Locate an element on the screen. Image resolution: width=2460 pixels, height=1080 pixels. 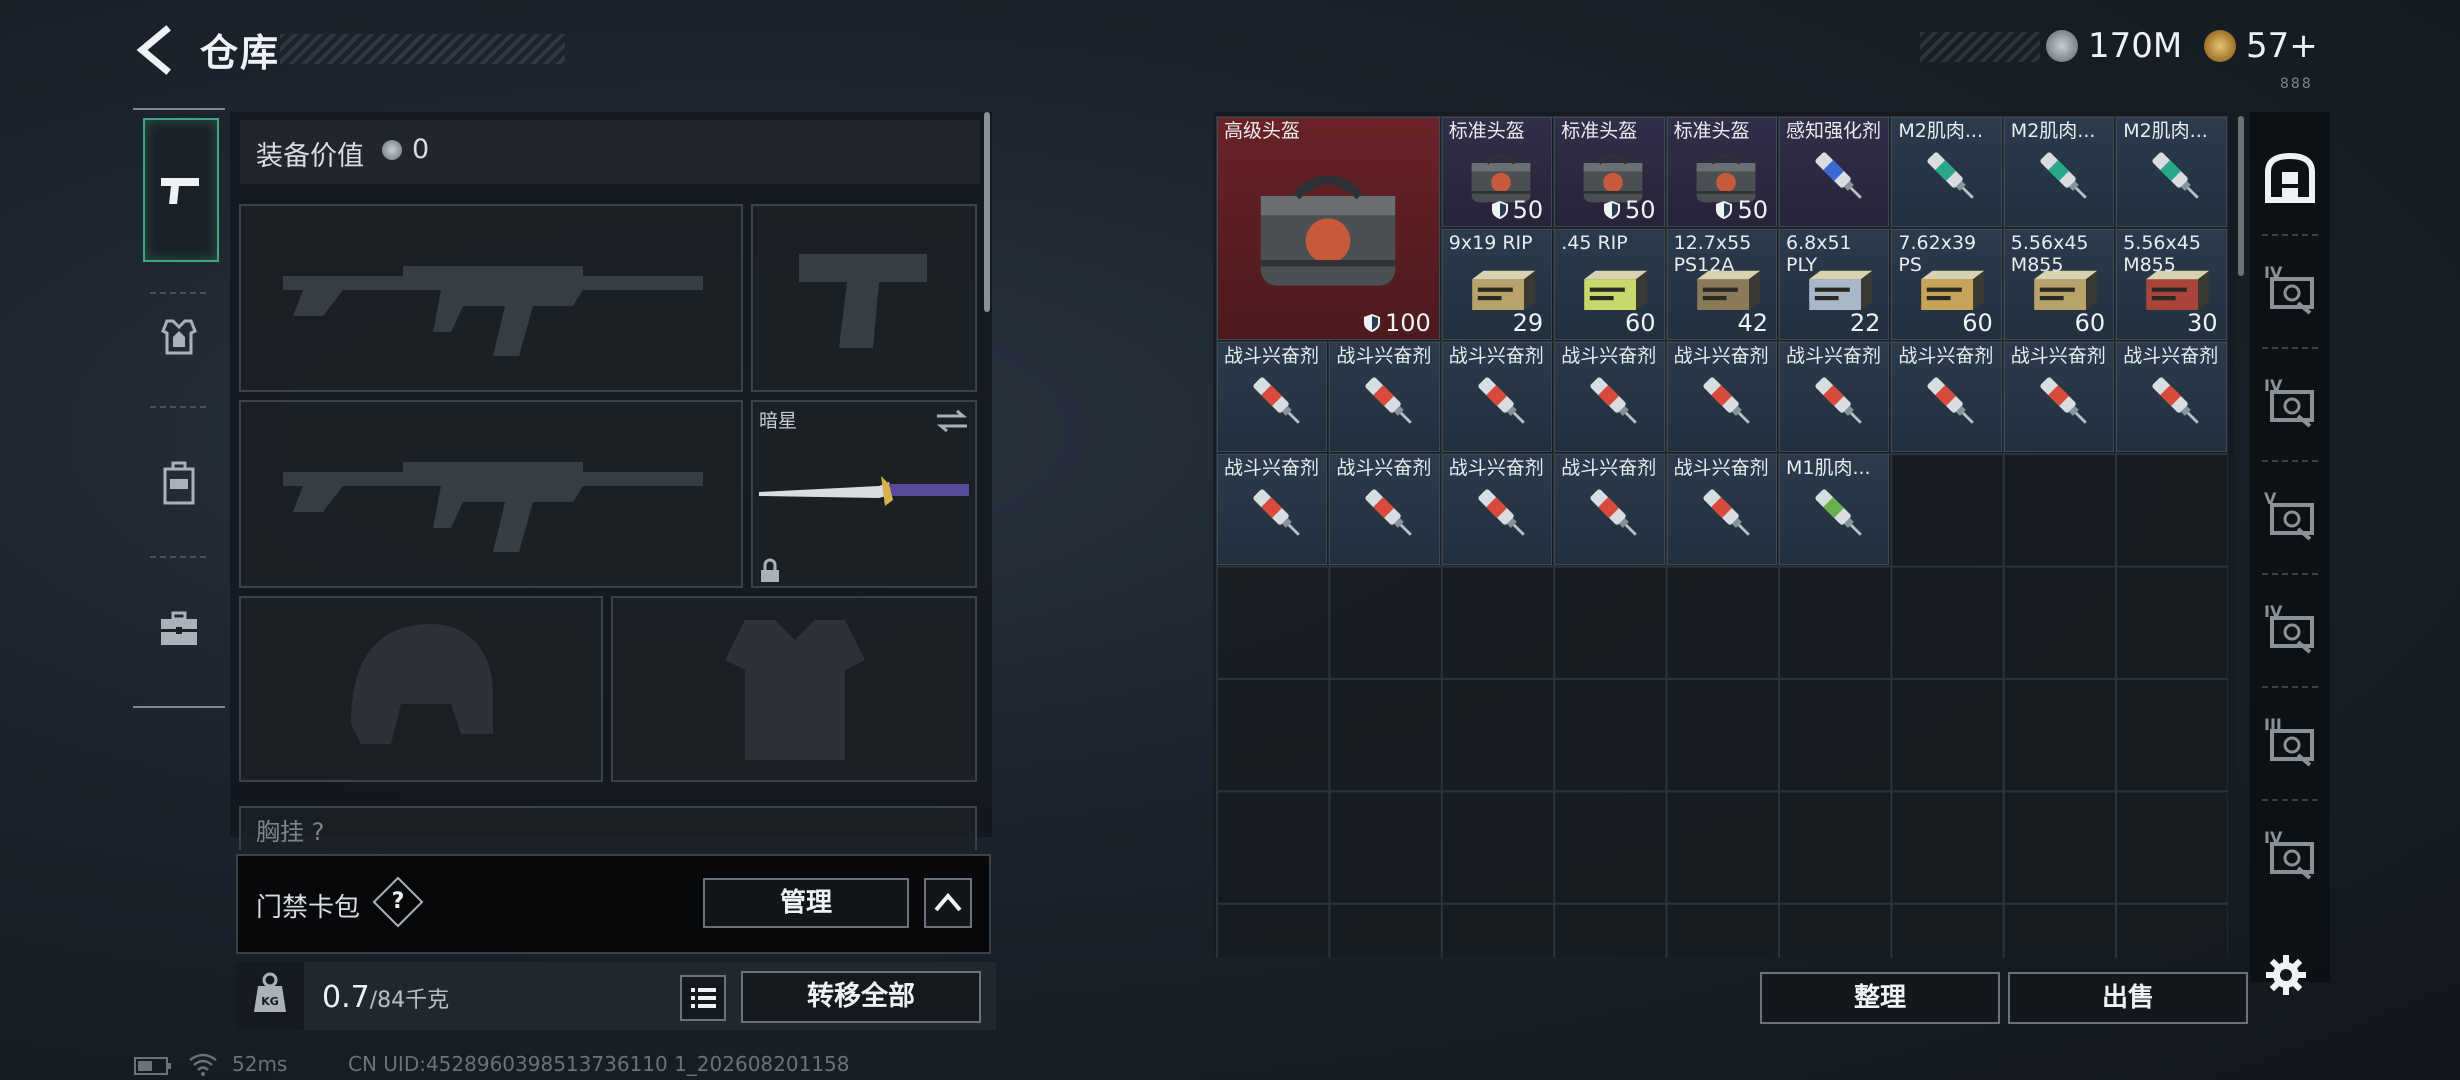
helmet-bag-icon is located at coordinates (1328, 230).